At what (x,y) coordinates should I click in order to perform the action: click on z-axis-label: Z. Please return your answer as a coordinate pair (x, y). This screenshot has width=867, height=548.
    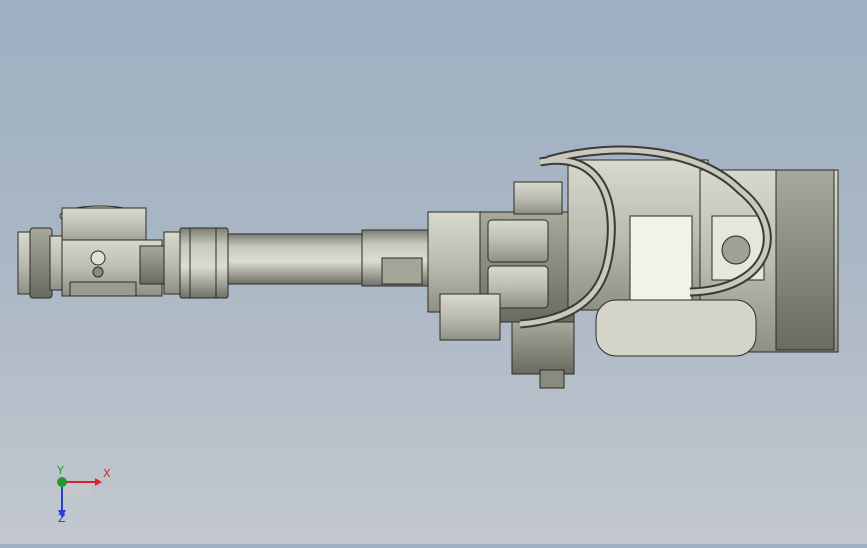
    Looking at the image, I should click on (62, 518).